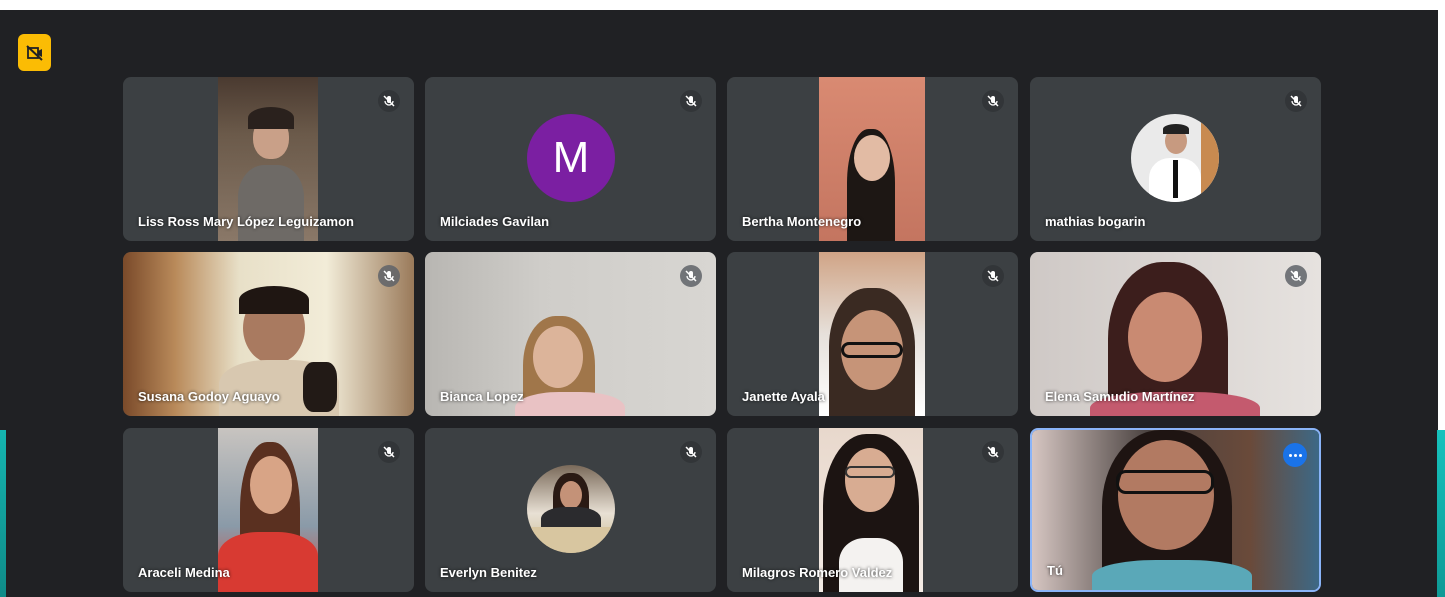  What do you see at coordinates (872, 510) in the screenshot?
I see `participant-tile: Milagros Romero Valdez` at bounding box center [872, 510].